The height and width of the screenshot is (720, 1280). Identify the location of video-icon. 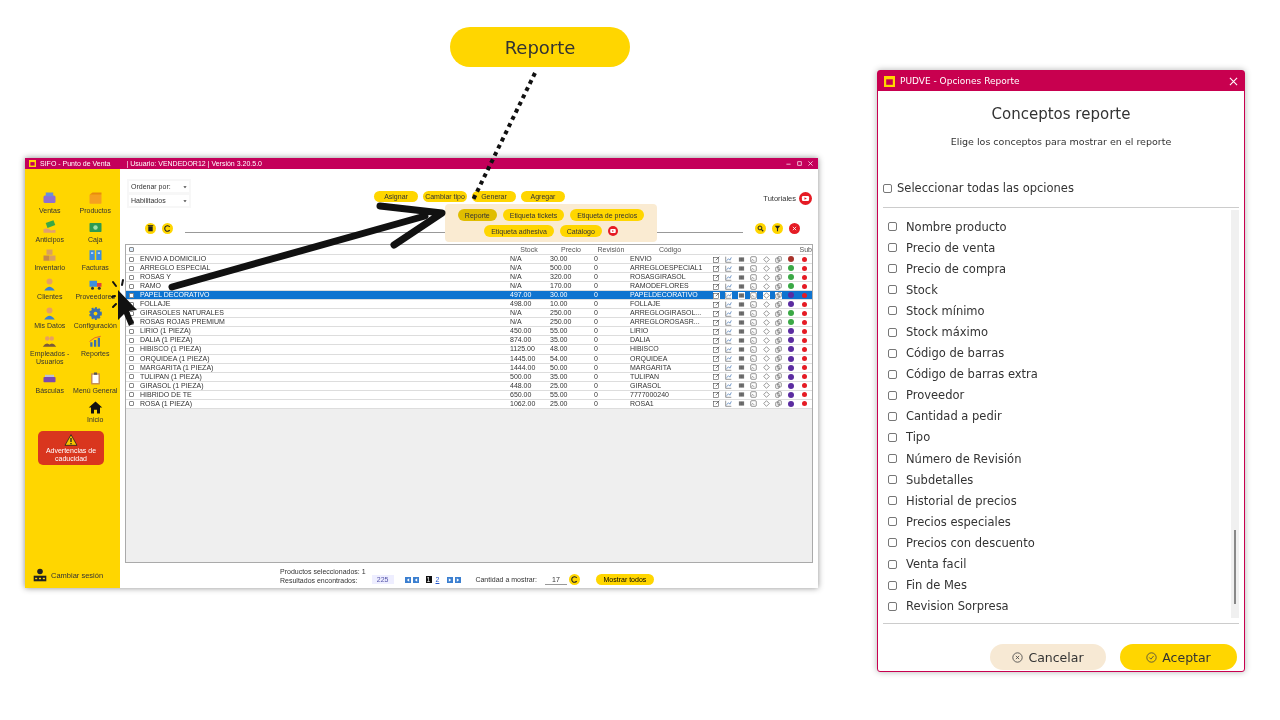
(805, 198).